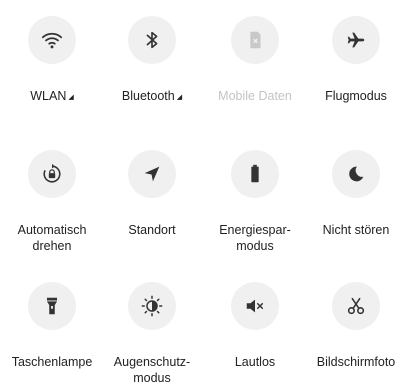 Image resolution: width=406 pixels, height=386 pixels. What do you see at coordinates (356, 230) in the screenshot?
I see `tile-do-not-disturb-label: Nicht stören` at bounding box center [356, 230].